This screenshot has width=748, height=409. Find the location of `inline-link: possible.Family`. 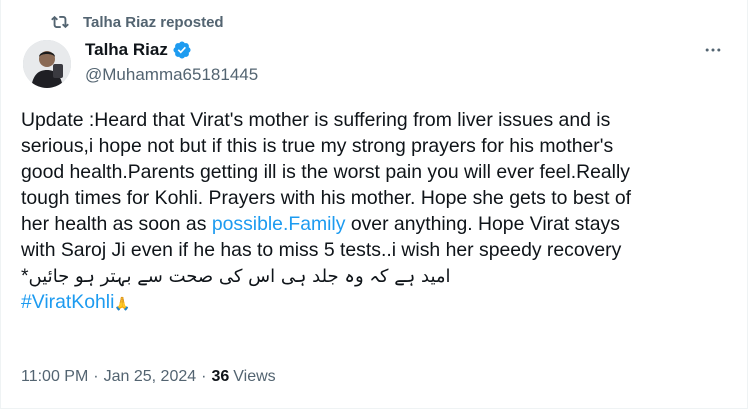

inline-link: possible.Family is located at coordinates (279, 224).